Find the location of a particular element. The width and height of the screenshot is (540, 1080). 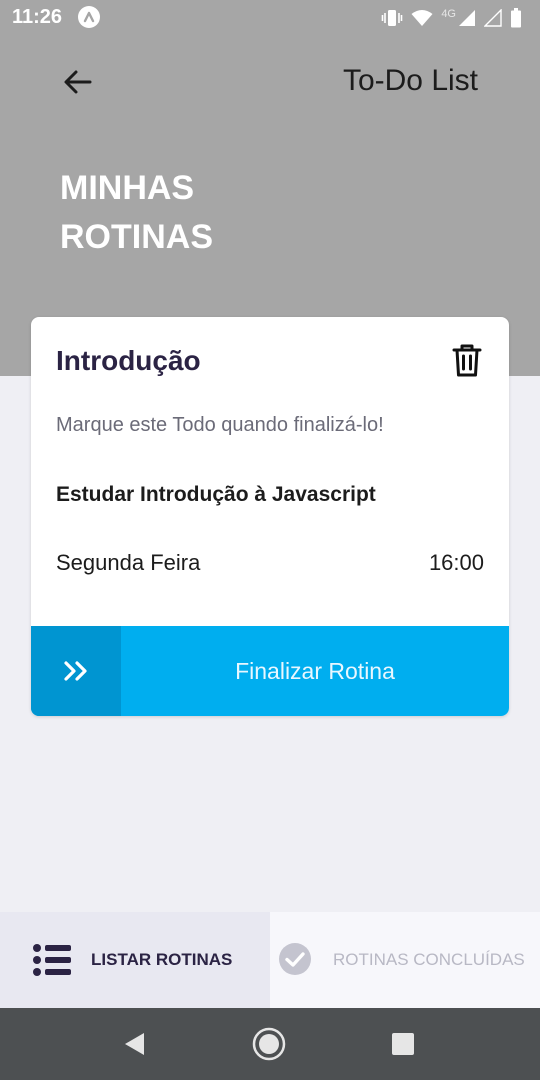

circle-home-icon is located at coordinates (269, 1044).